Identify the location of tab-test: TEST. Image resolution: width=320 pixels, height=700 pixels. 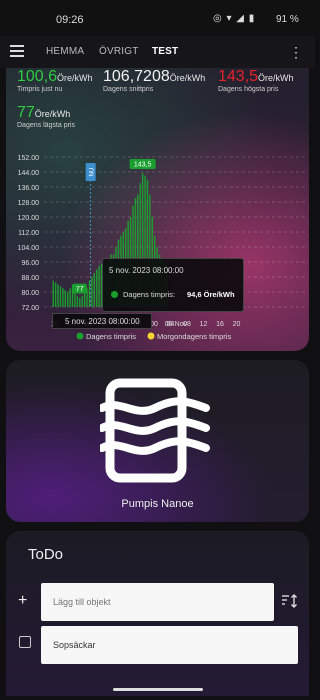
(165, 51).